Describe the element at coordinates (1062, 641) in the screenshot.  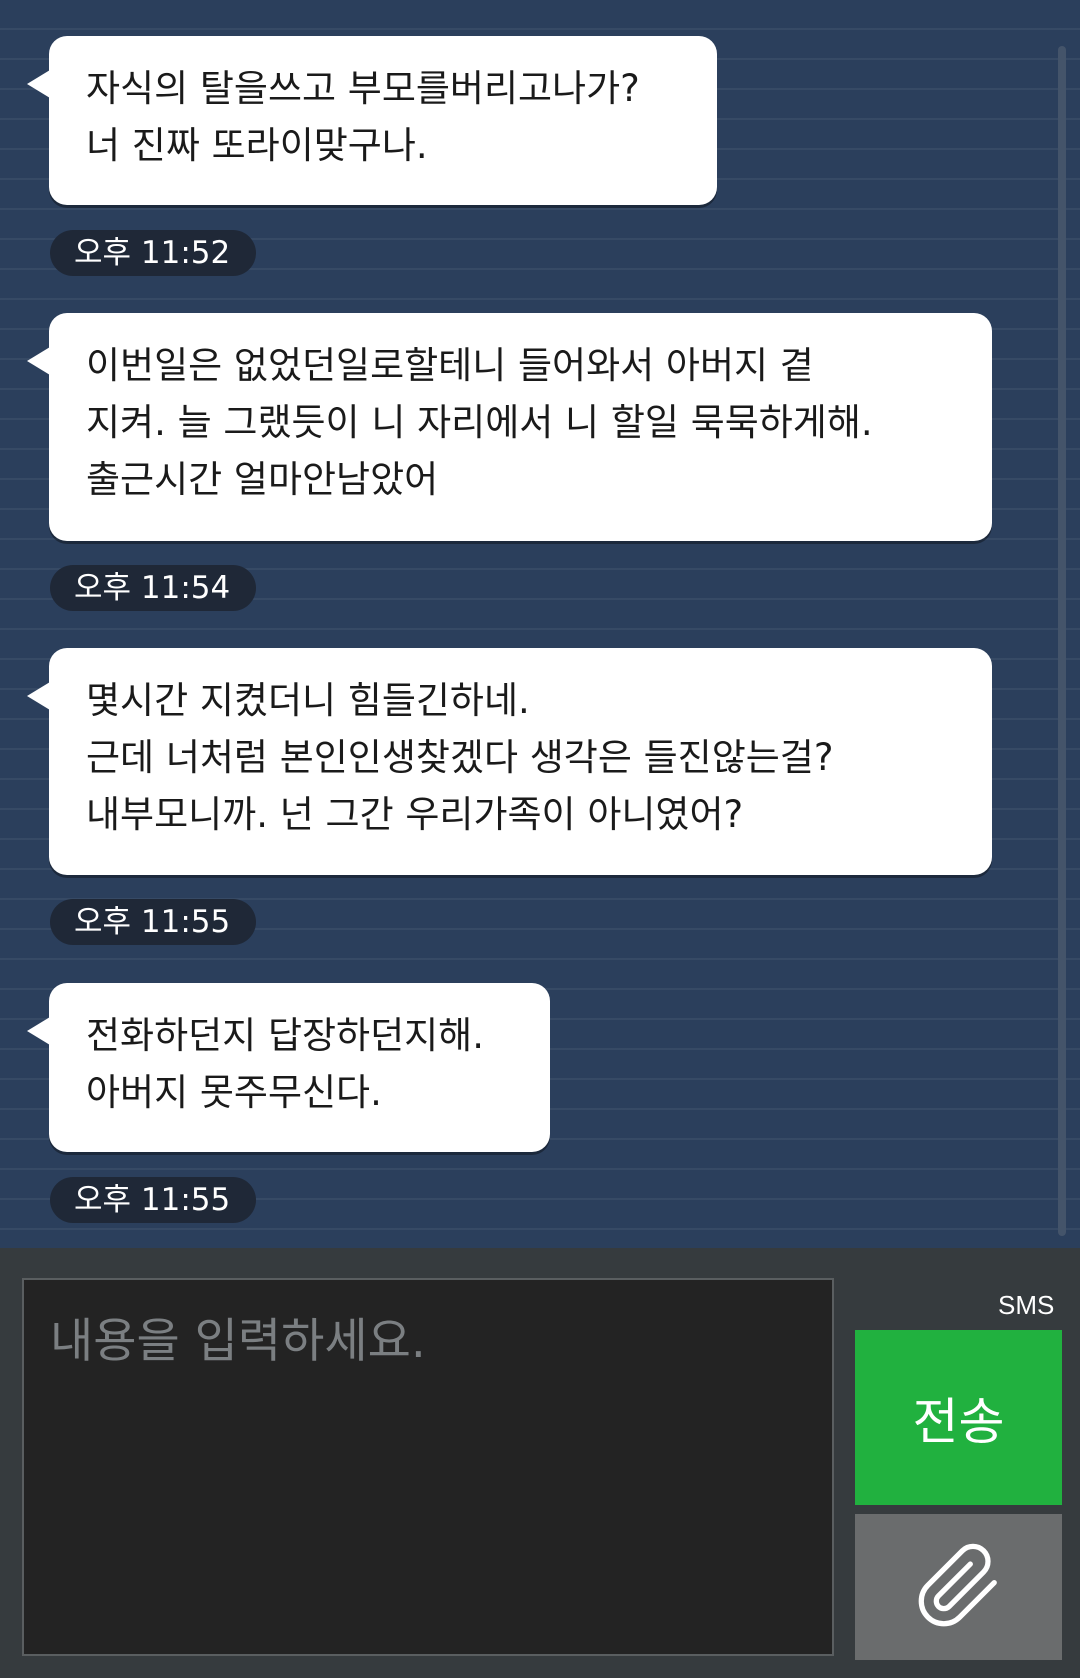
I see `scrollbar` at that location.